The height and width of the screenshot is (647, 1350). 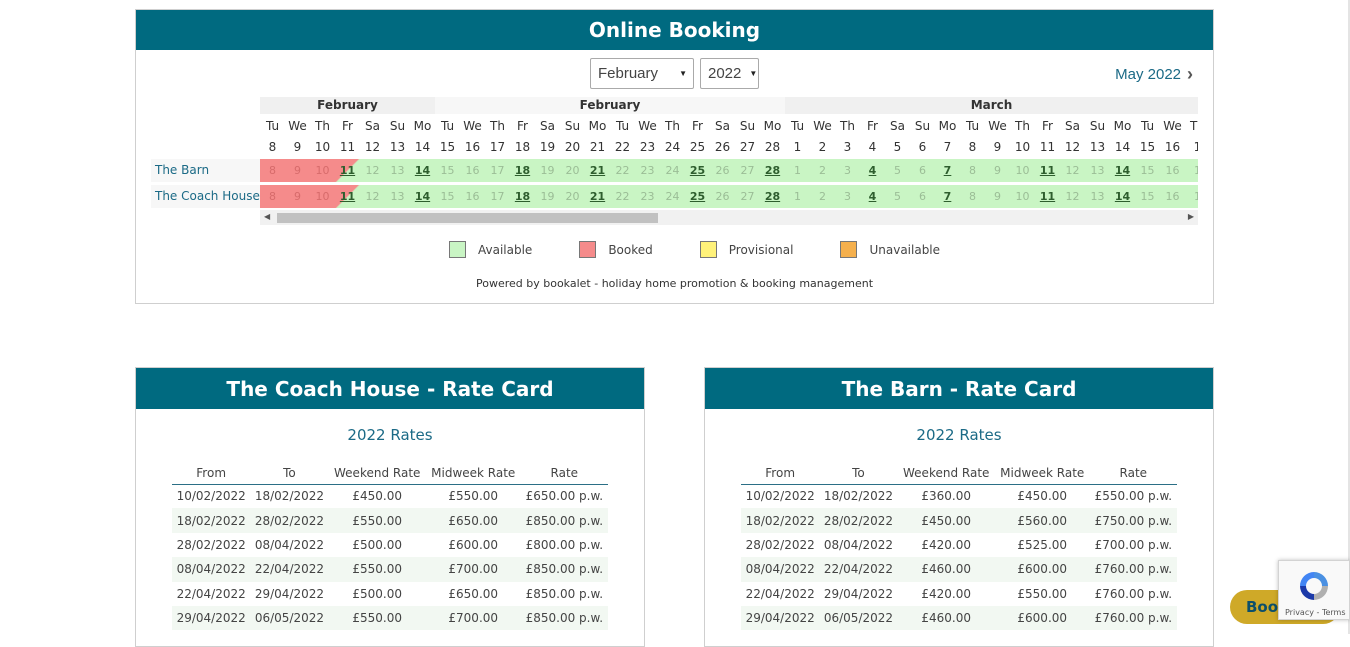 I want to click on year-select: 2022 ▼, so click(x=729, y=73).